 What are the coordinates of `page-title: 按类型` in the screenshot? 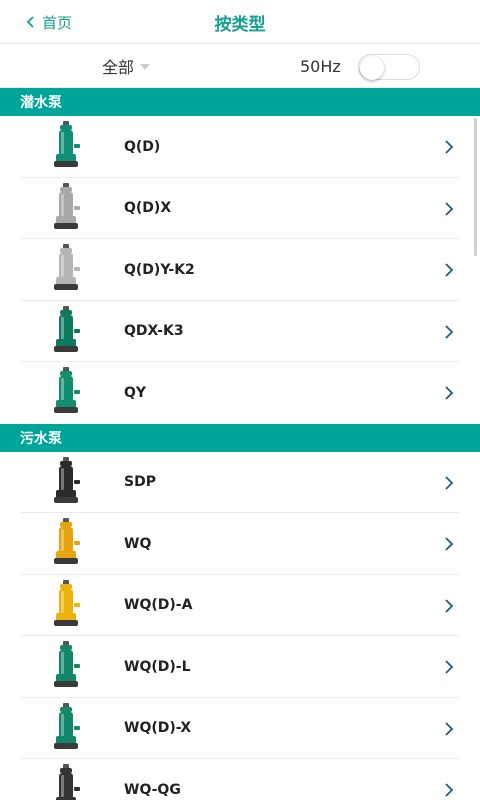 It's located at (240, 24).